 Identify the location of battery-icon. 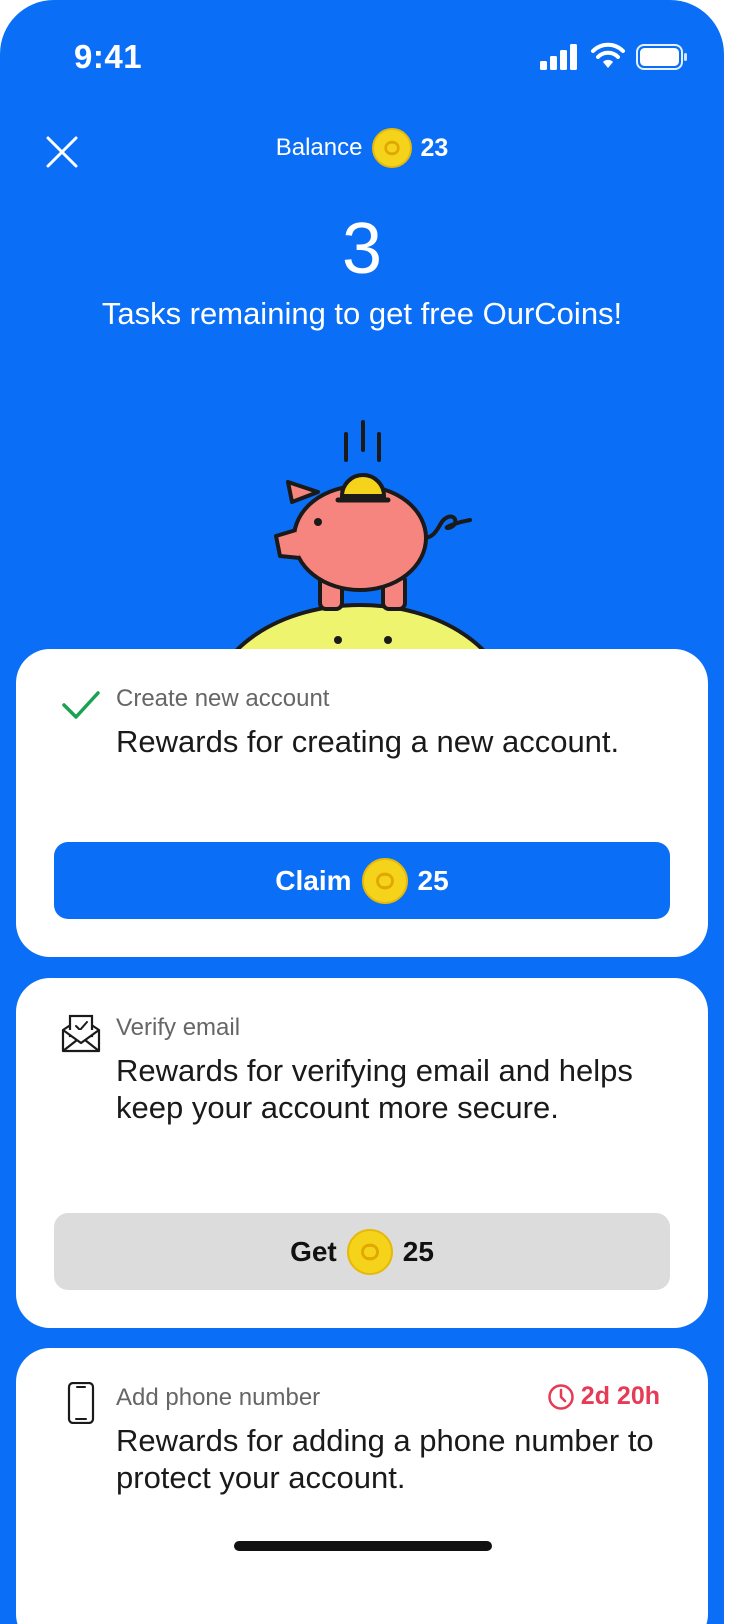
(661, 57).